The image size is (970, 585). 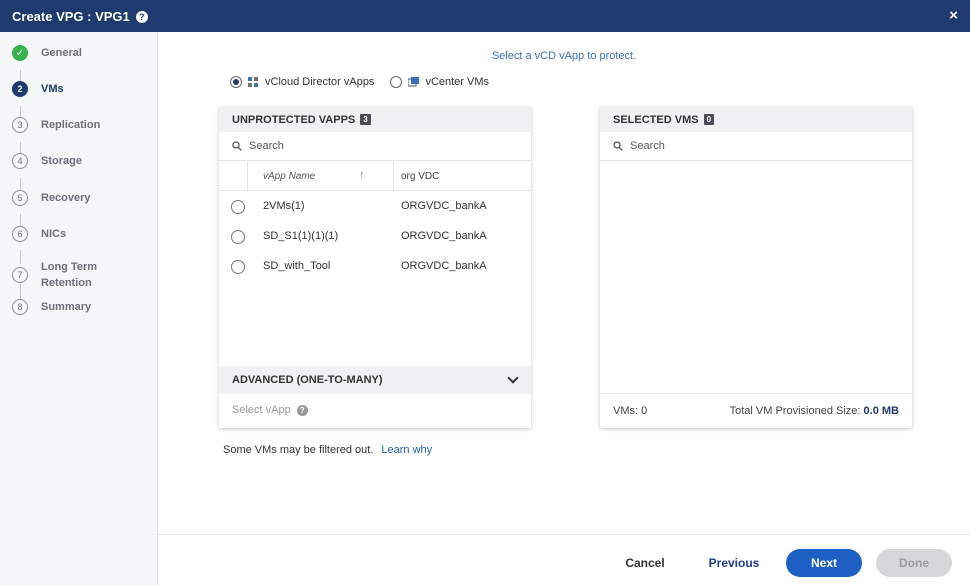 What do you see at coordinates (420, 176) in the screenshot?
I see `column-header-org-vdc: org VDC` at bounding box center [420, 176].